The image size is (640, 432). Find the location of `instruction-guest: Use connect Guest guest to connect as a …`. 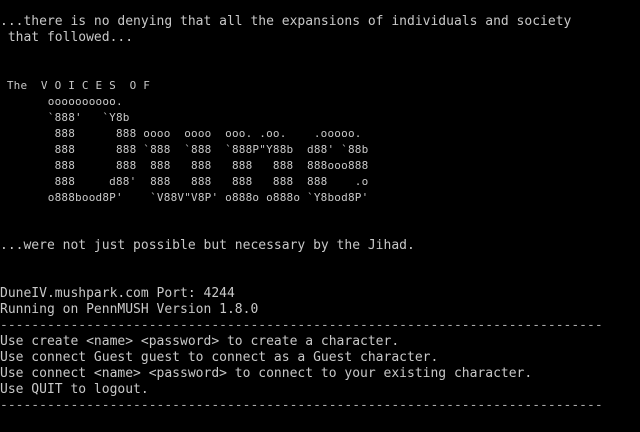

instruction-guest: Use connect Guest guest to connect as a … is located at coordinates (219, 357).